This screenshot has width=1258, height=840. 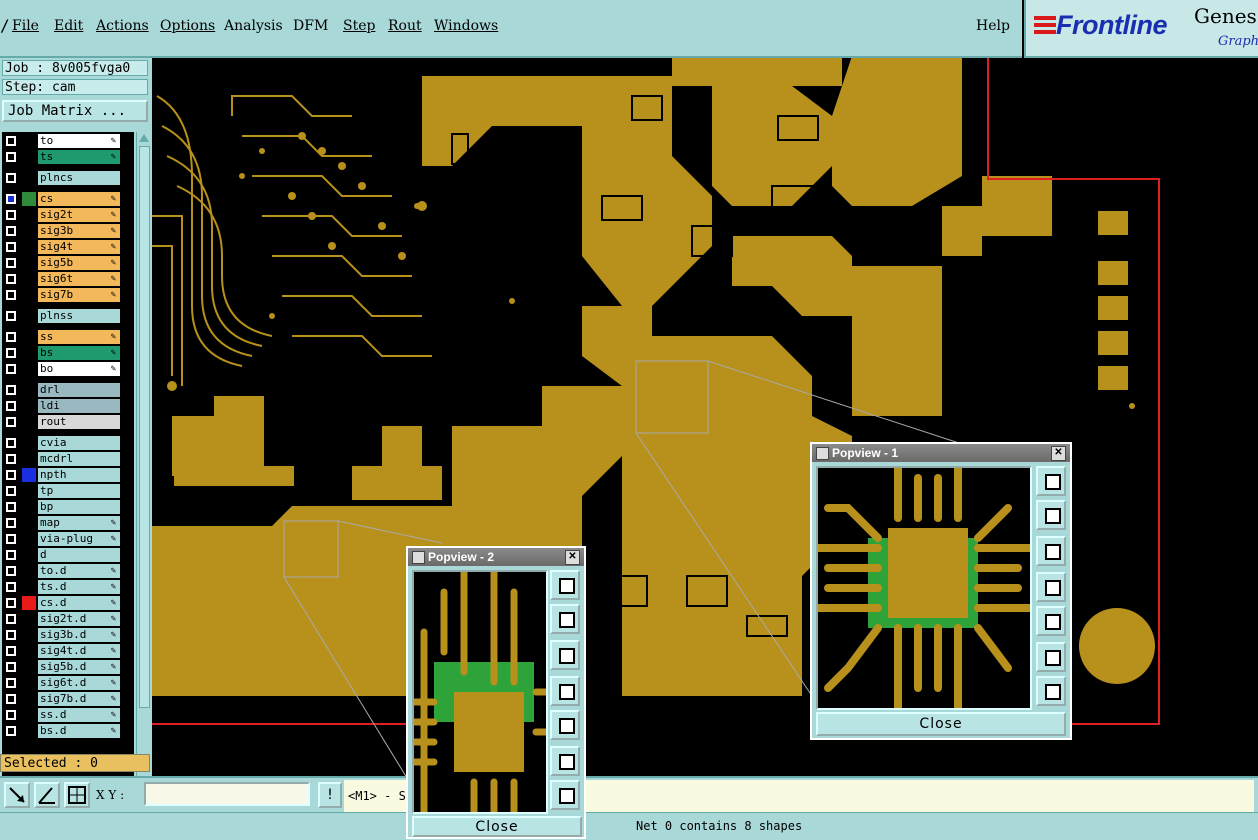 What do you see at coordinates (63, 491) in the screenshot?
I see `layer-row-tp: tp` at bounding box center [63, 491].